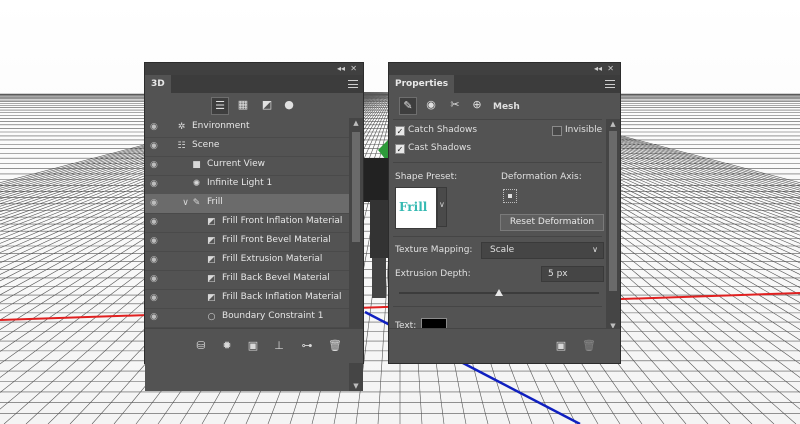 This screenshot has width=800, height=424. I want to click on extrusion-depth-slider, so click(499, 294).